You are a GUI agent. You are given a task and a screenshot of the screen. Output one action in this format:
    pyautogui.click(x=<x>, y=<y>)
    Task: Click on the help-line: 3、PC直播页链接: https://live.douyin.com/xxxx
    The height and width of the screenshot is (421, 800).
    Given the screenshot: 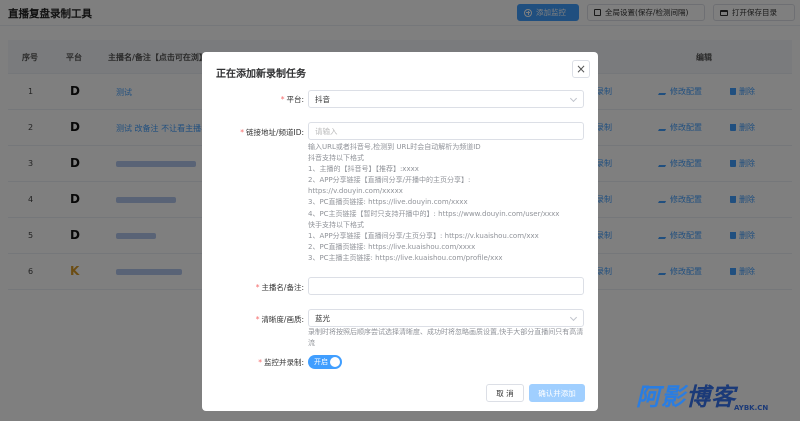 What is the action you would take?
    pyautogui.click(x=388, y=202)
    